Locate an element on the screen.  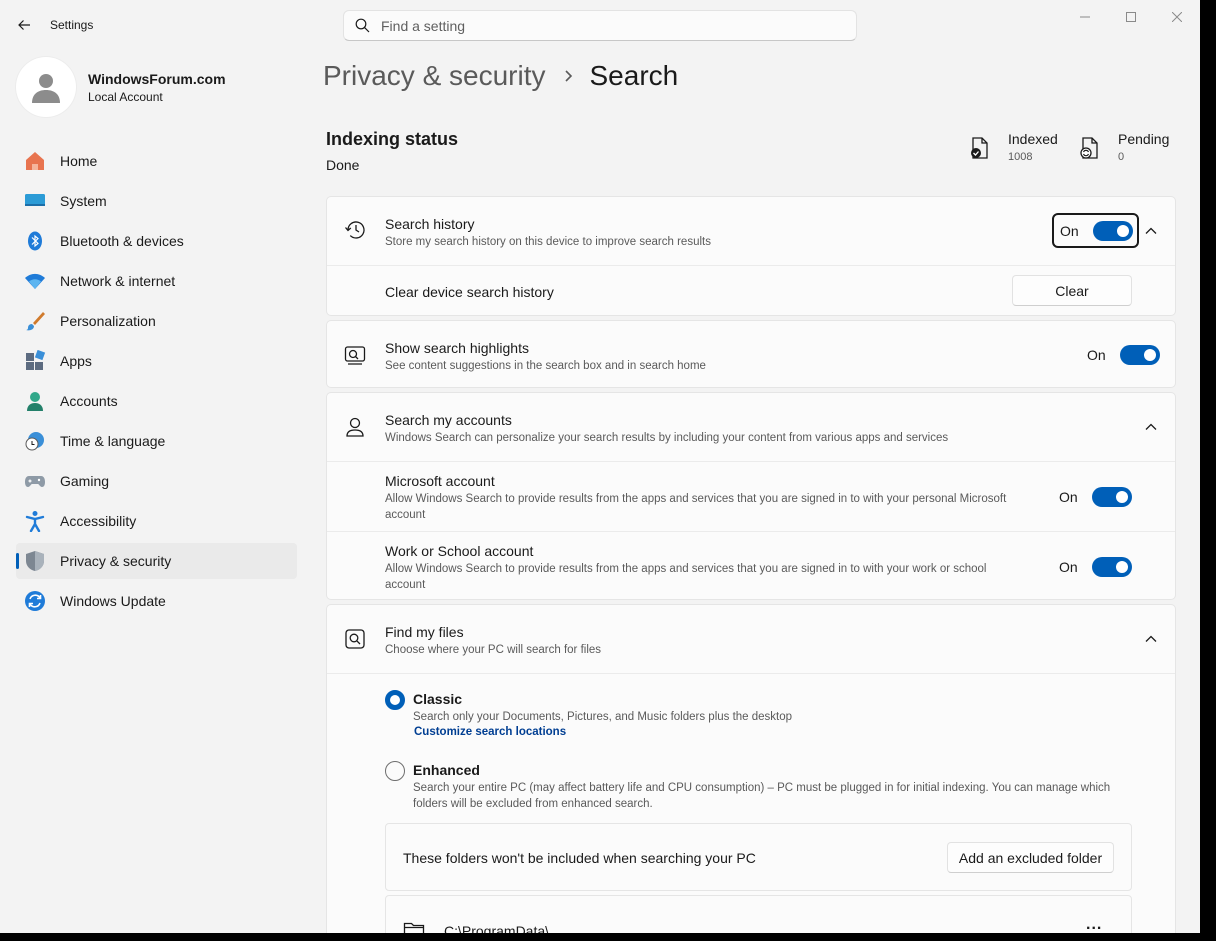
indexed-label: Indexed is located at coordinates (1033, 139).